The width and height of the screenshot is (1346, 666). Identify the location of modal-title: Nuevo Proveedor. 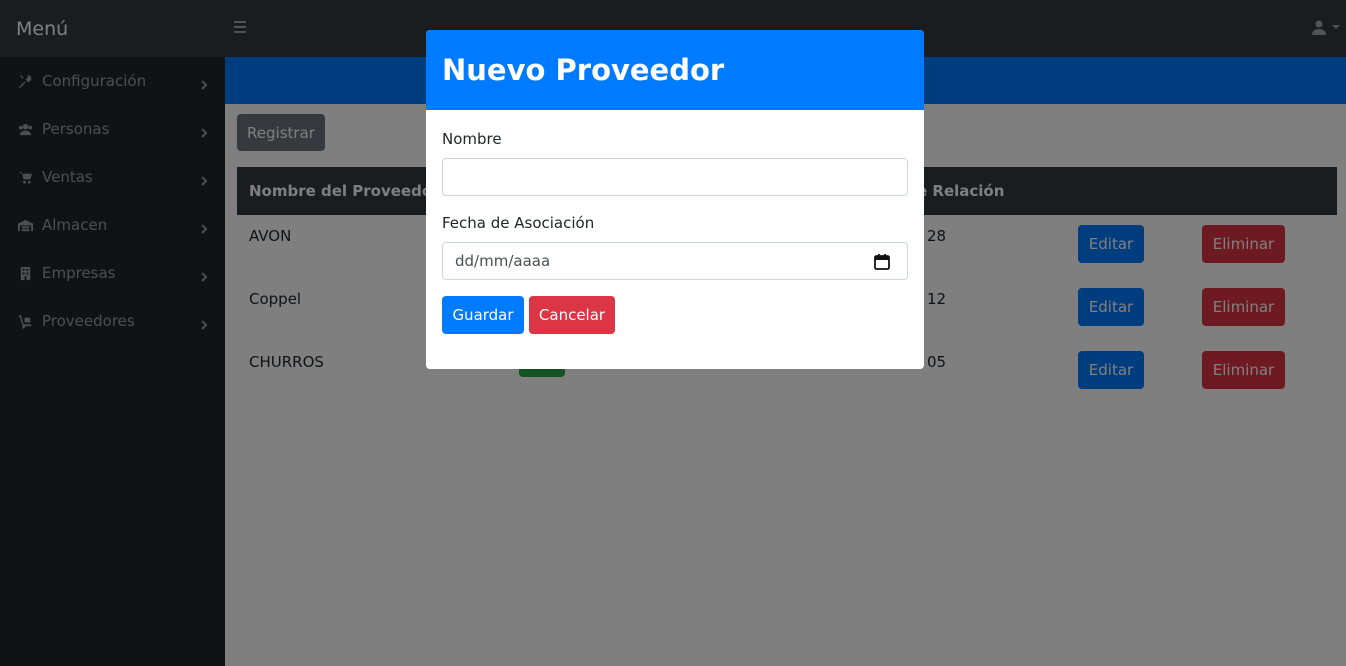
(675, 70).